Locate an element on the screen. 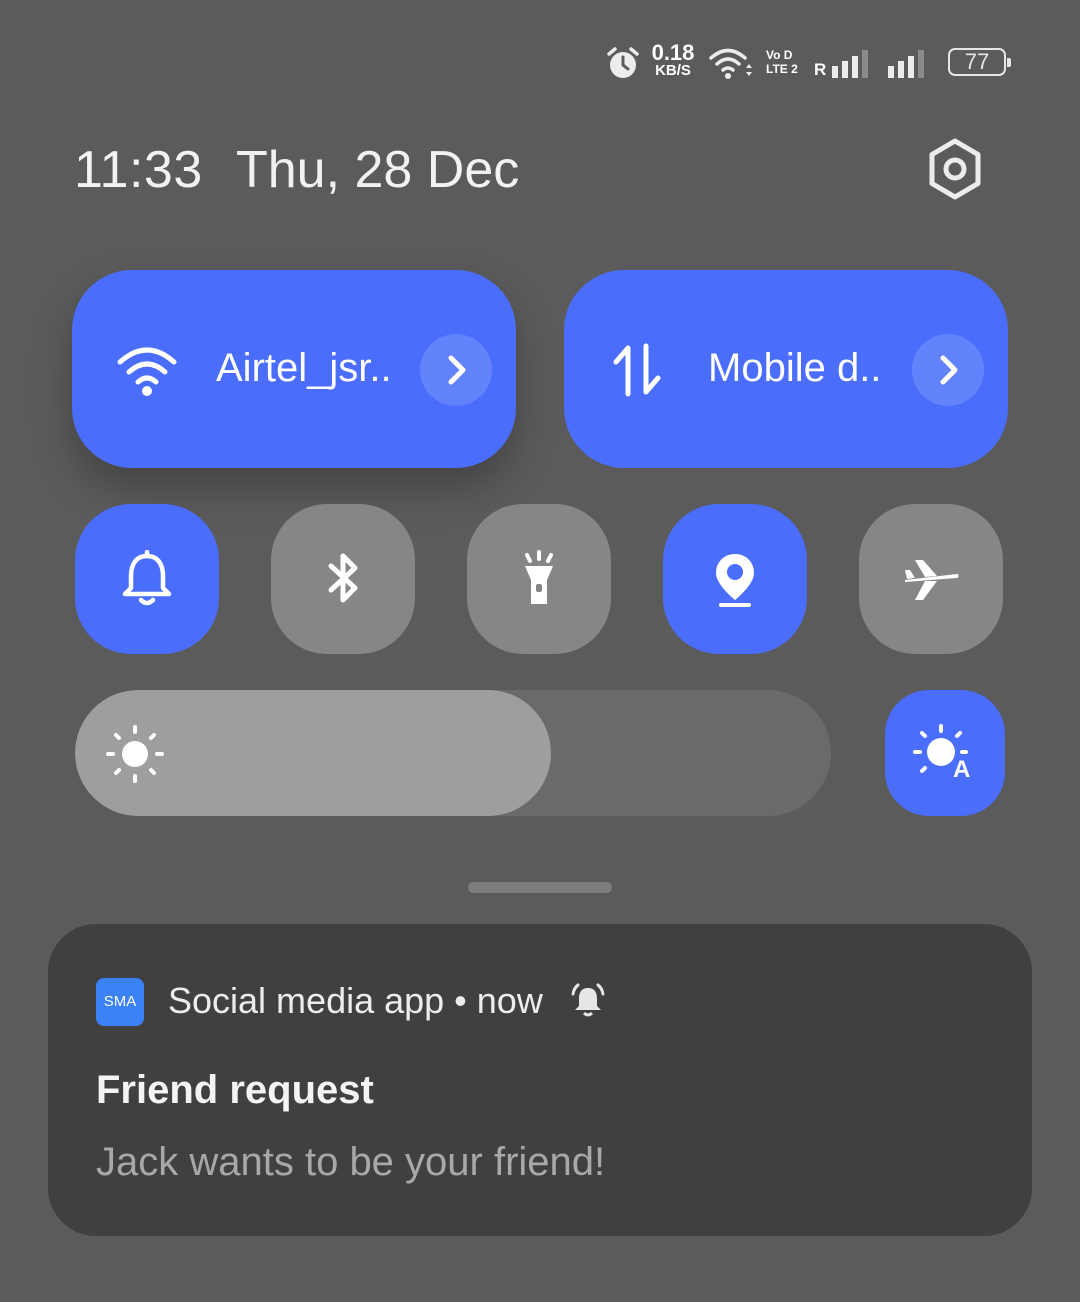 The width and height of the screenshot is (1080, 1302). wifi-details-button is located at coordinates (456, 370).